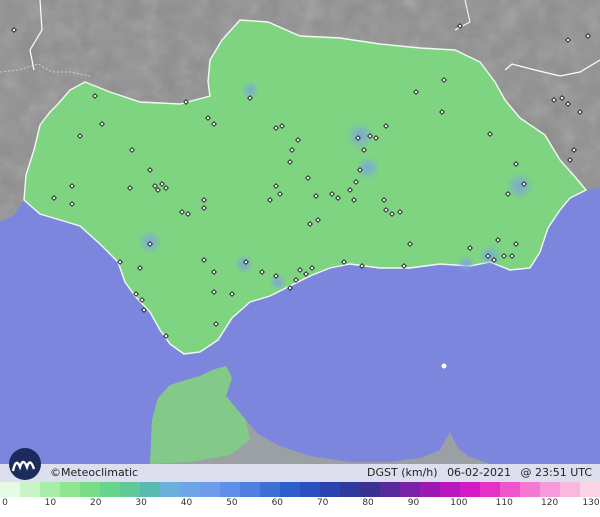 The width and height of the screenshot is (600, 517). I want to click on variable-label: DGST (km/h), so click(402, 472).